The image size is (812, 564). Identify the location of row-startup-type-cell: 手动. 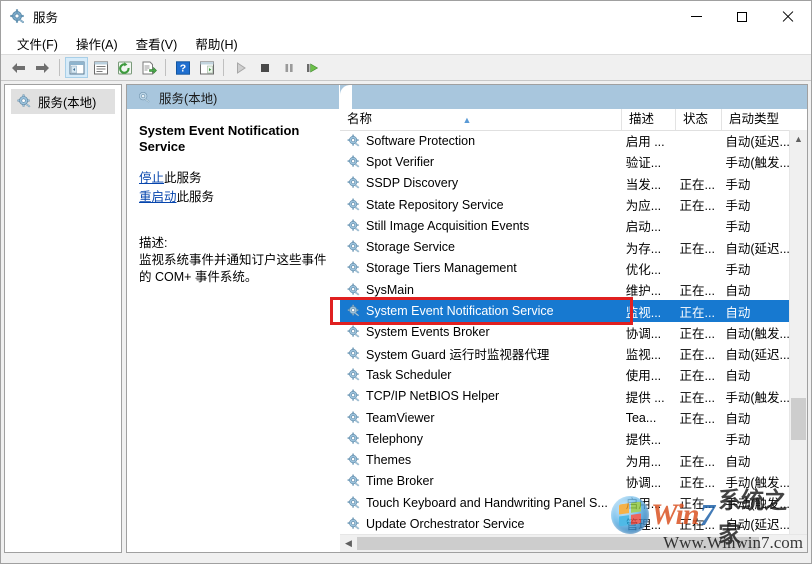
(738, 184).